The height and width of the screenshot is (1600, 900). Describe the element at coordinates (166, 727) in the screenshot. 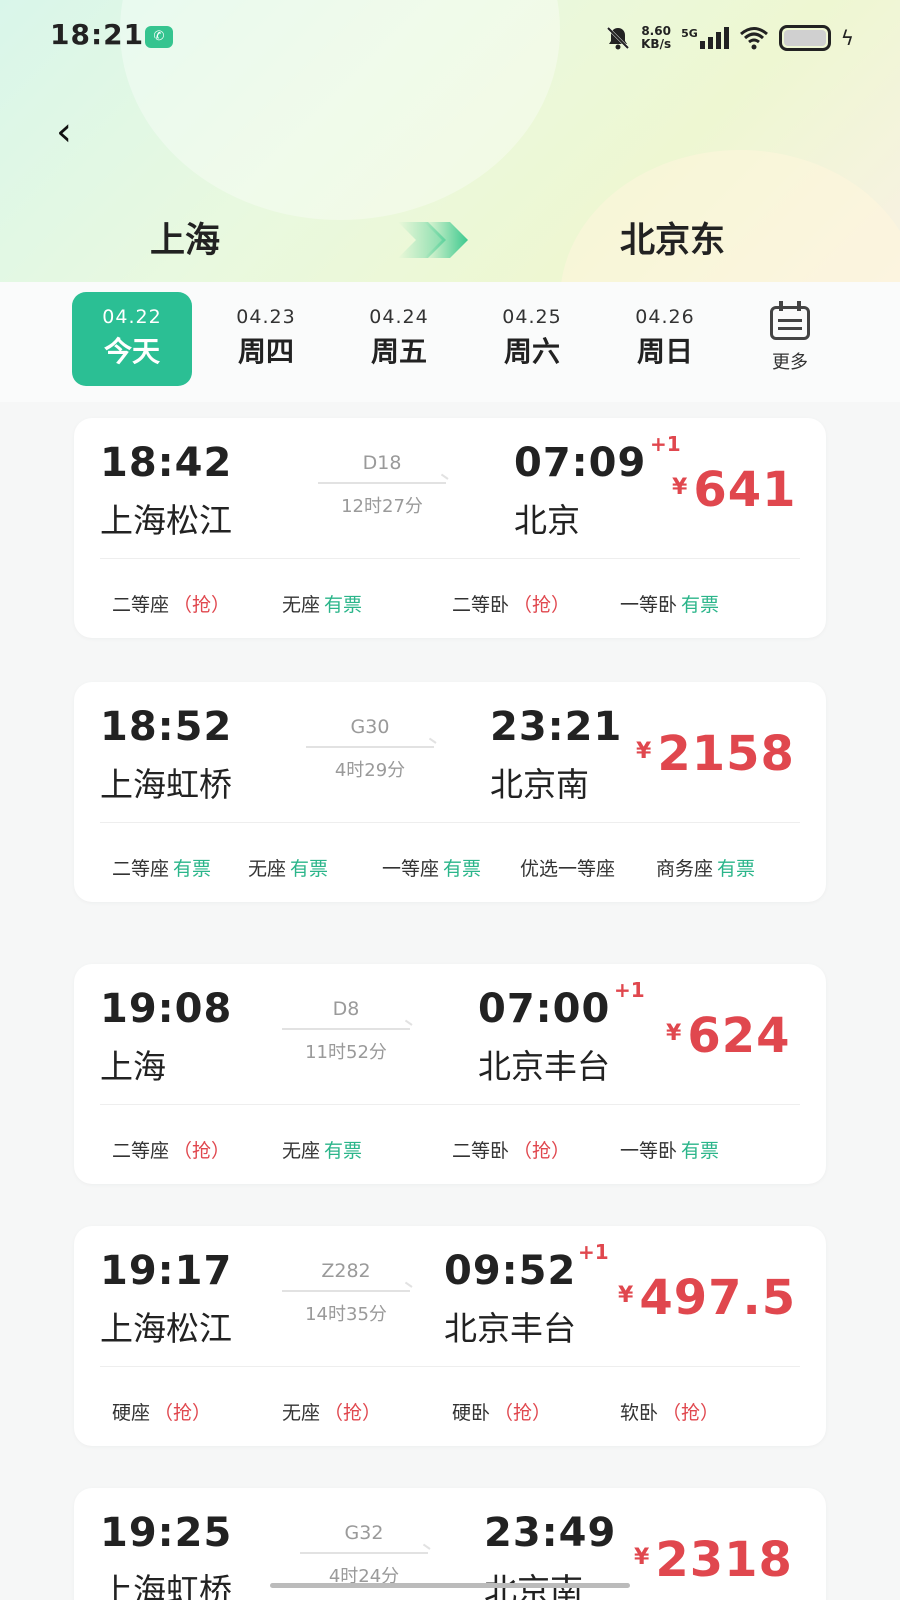

I see `departure-time: 18:52` at that location.